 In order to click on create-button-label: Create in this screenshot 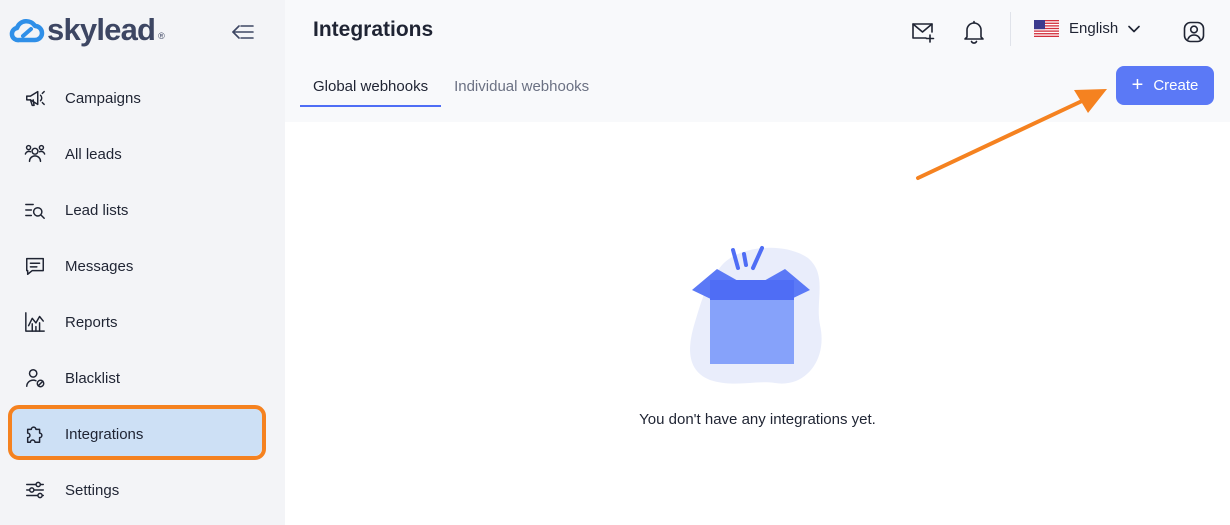, I will do `click(1176, 85)`.